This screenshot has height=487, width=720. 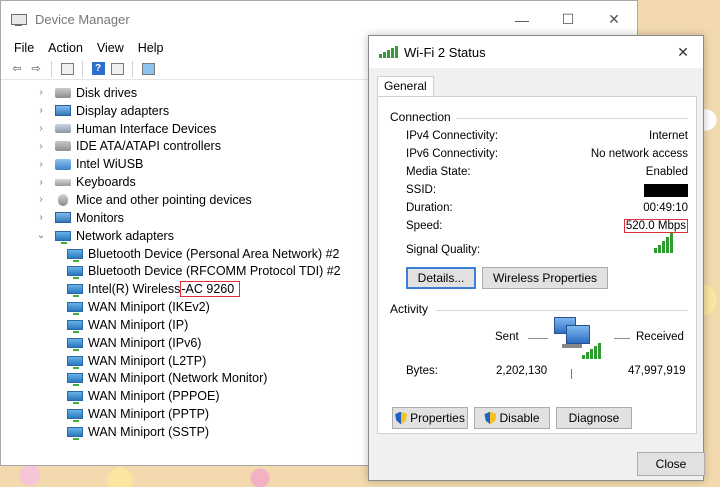 What do you see at coordinates (138, 324) in the screenshot?
I see `tree-item-label: WAN Miniport (IP)` at bounding box center [138, 324].